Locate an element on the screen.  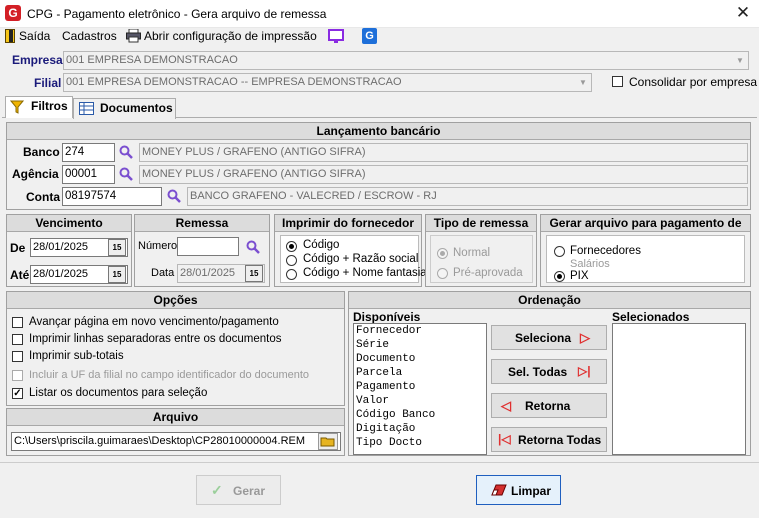
fornecedor-title: Imprimir do fornecedor is located at coordinates (348, 223).